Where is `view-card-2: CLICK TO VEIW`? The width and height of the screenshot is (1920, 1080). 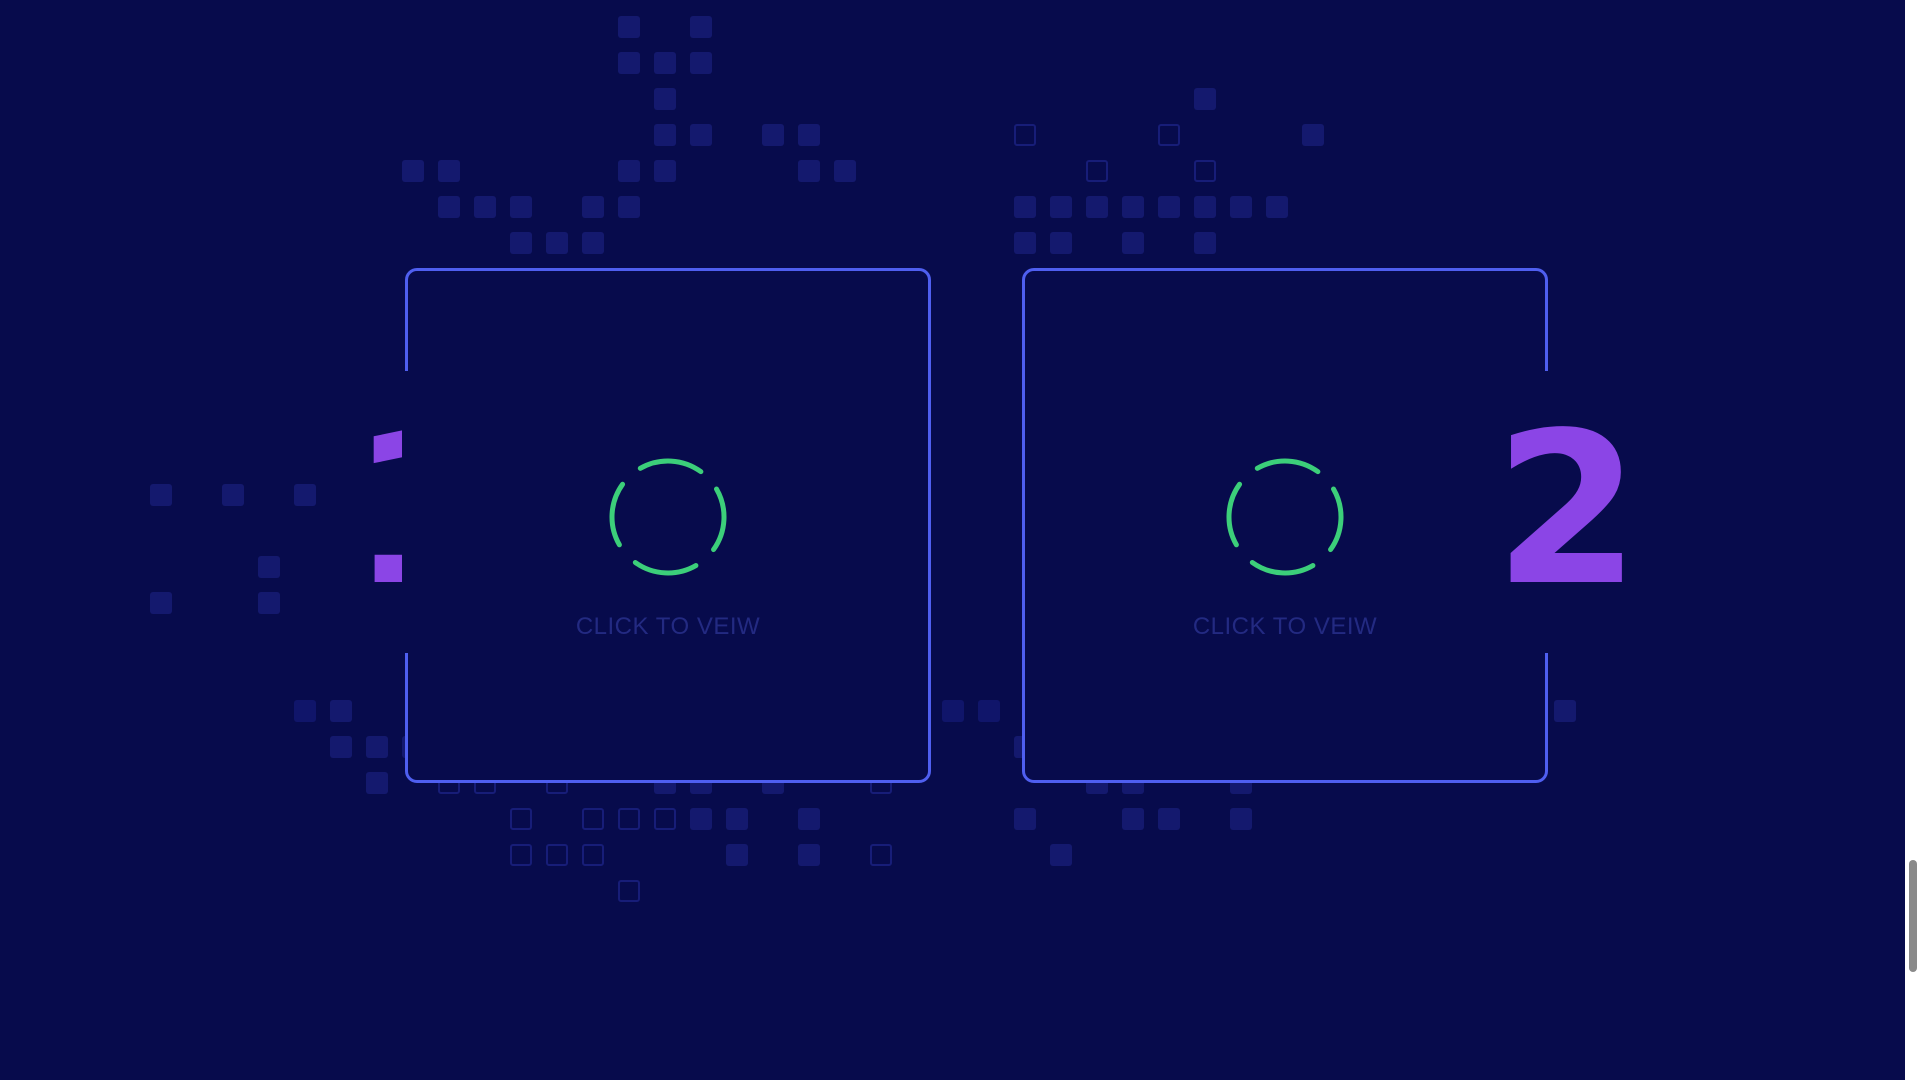
view-card-2: CLICK TO VEIW is located at coordinates (1286, 525).